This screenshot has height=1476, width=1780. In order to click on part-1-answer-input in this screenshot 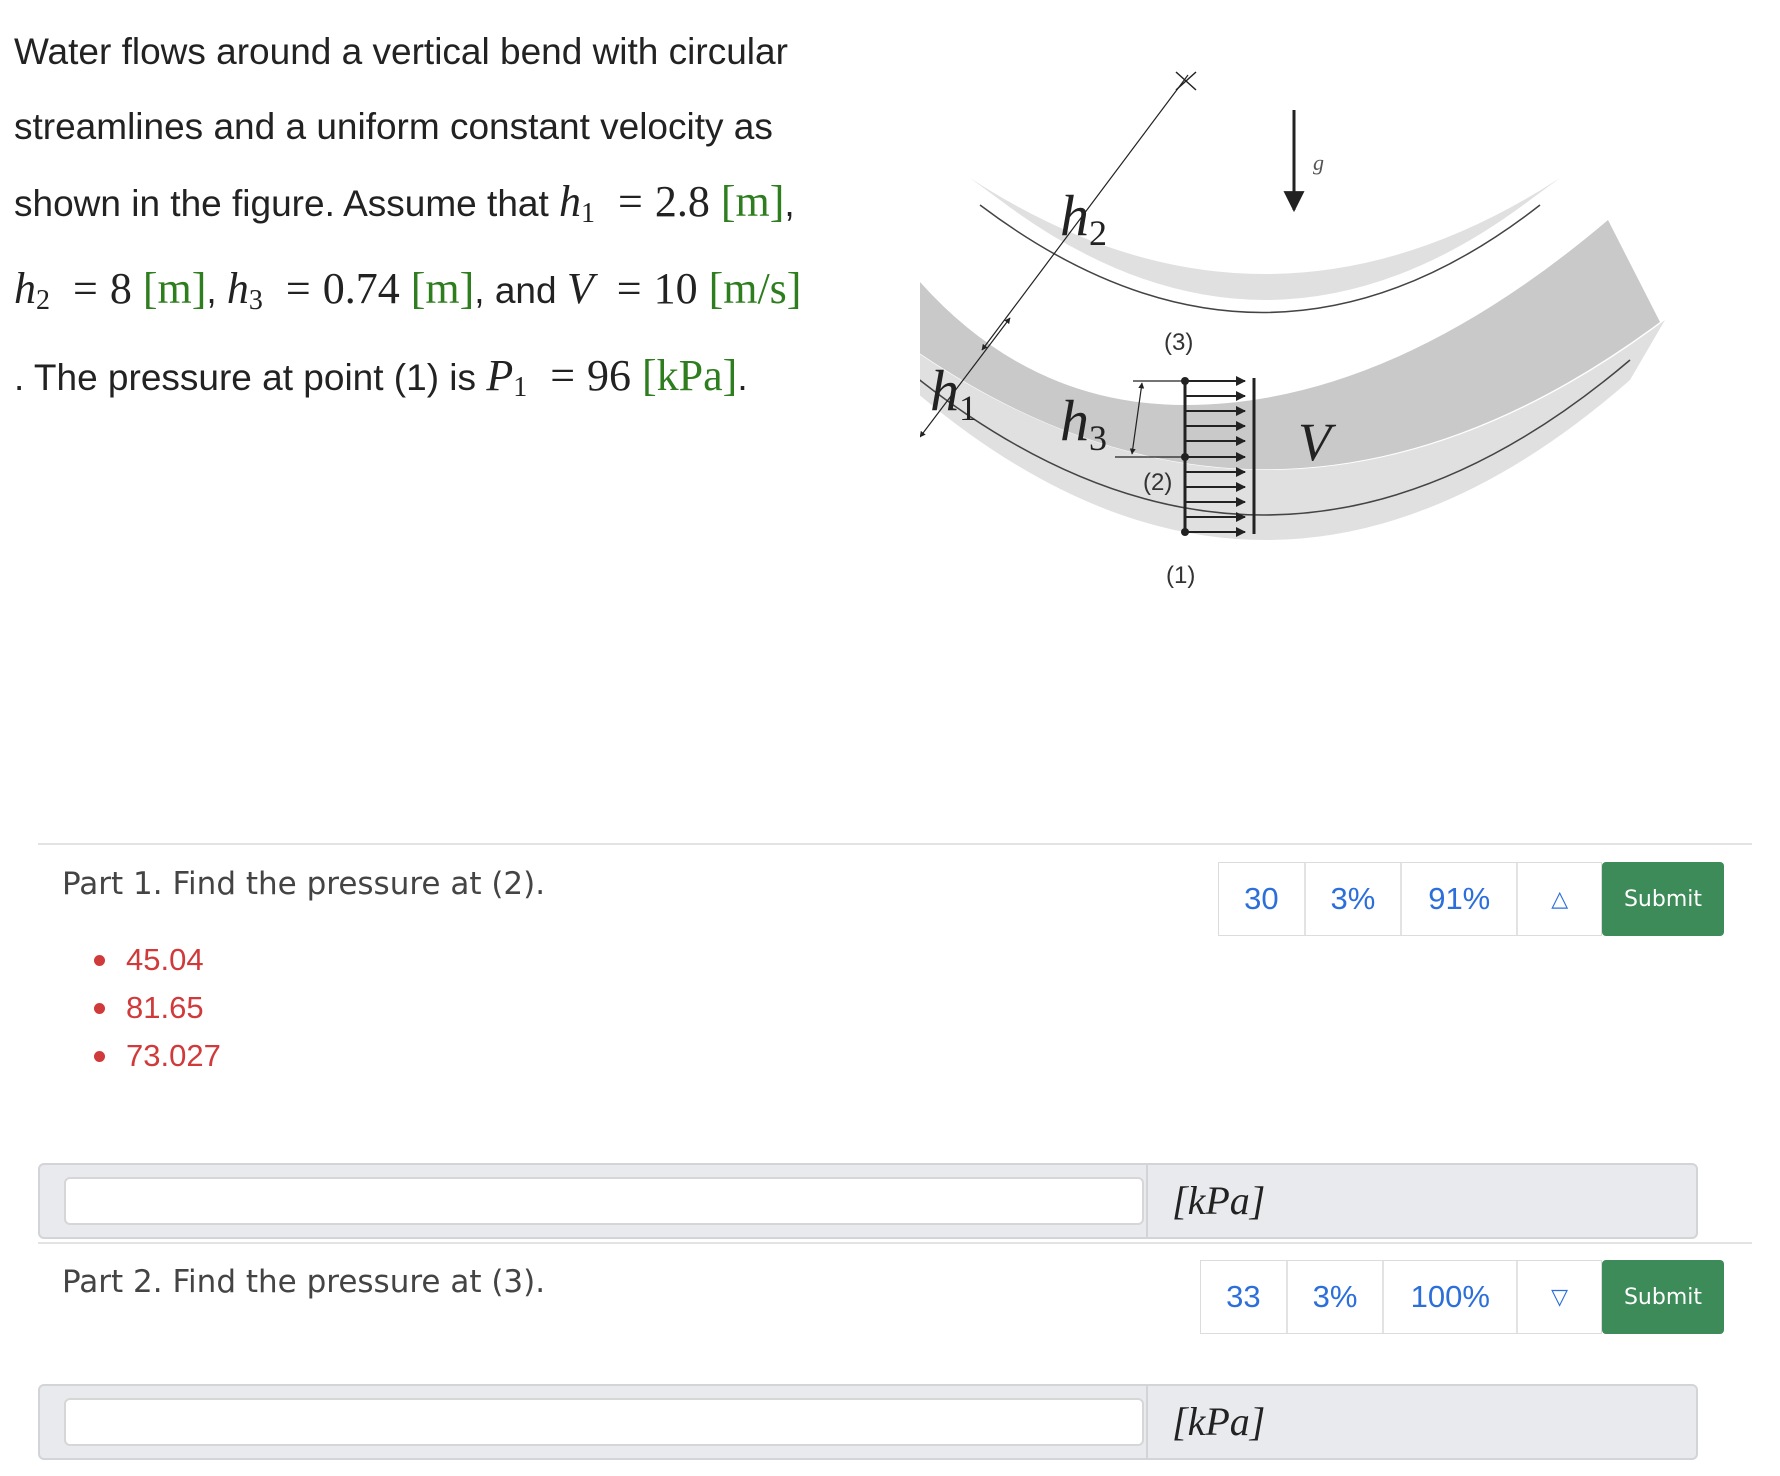, I will do `click(604, 1201)`.